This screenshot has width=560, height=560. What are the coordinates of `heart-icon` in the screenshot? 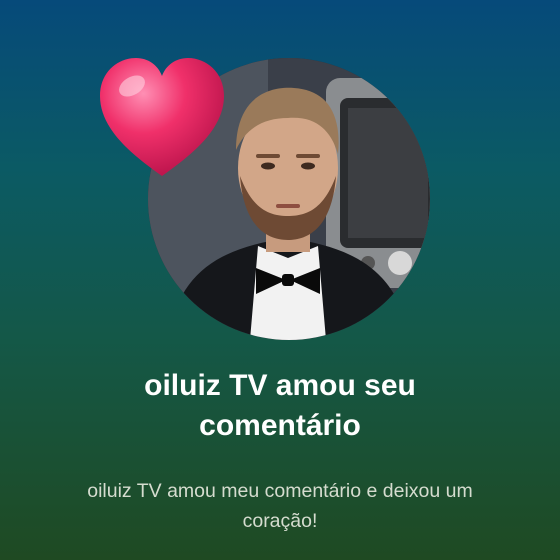 It's located at (162, 117).